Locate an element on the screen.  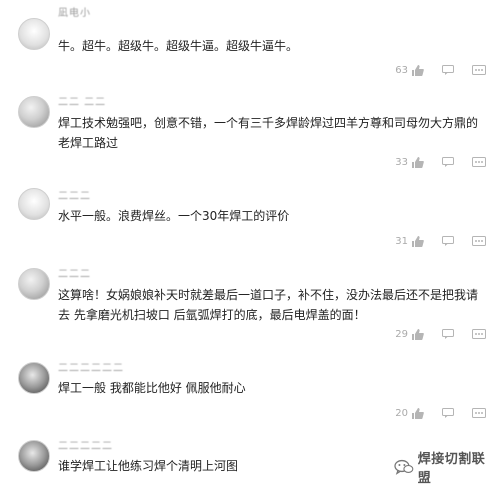
comment-text: 水平一般。浪费焊丝。一个30年焊工的评价 is located at coordinates (174, 216).